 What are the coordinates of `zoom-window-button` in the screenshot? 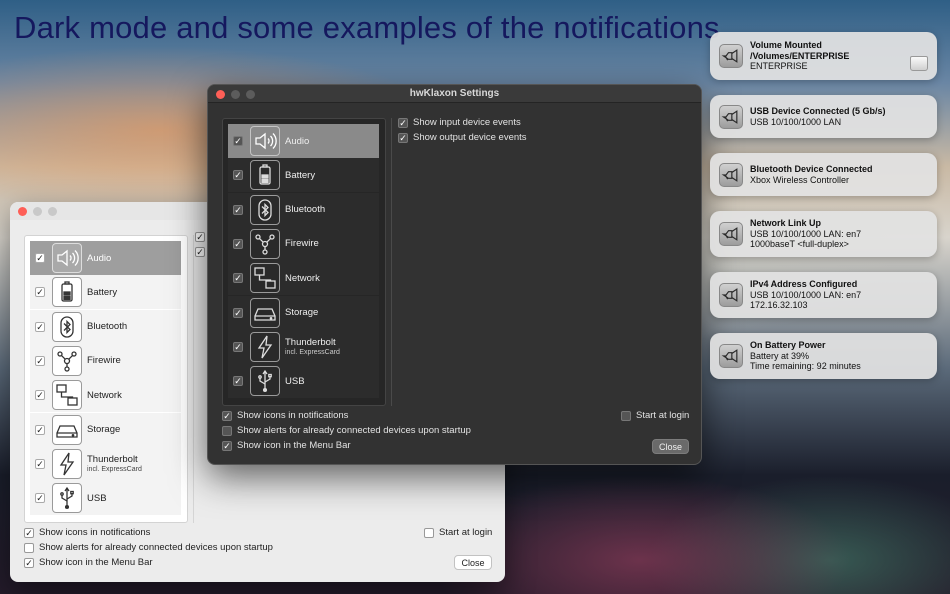 It's located at (52, 211).